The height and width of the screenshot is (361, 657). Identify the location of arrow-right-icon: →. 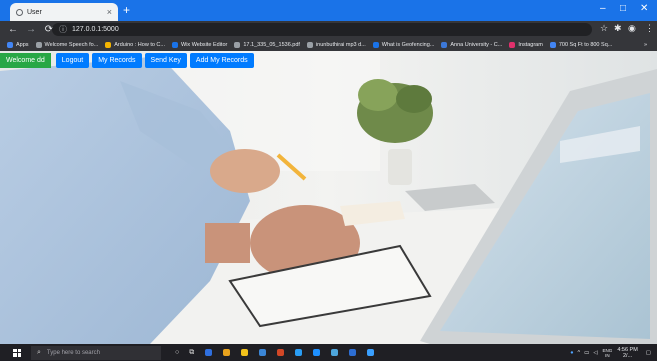
(31, 29).